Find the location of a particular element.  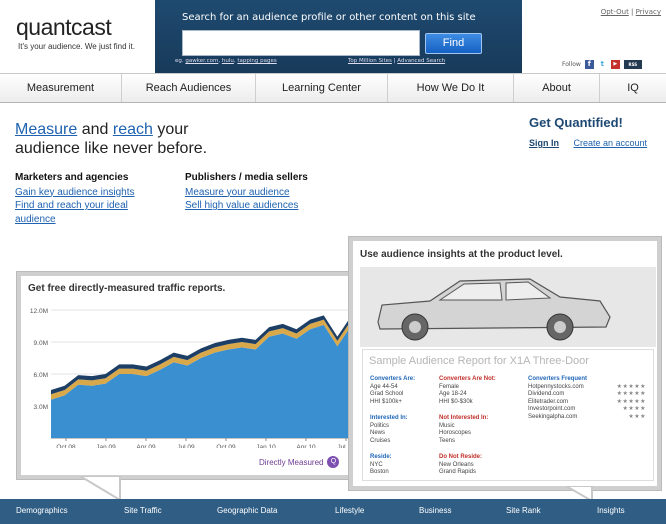

hero-line2: audience like never before. is located at coordinates (111, 148).